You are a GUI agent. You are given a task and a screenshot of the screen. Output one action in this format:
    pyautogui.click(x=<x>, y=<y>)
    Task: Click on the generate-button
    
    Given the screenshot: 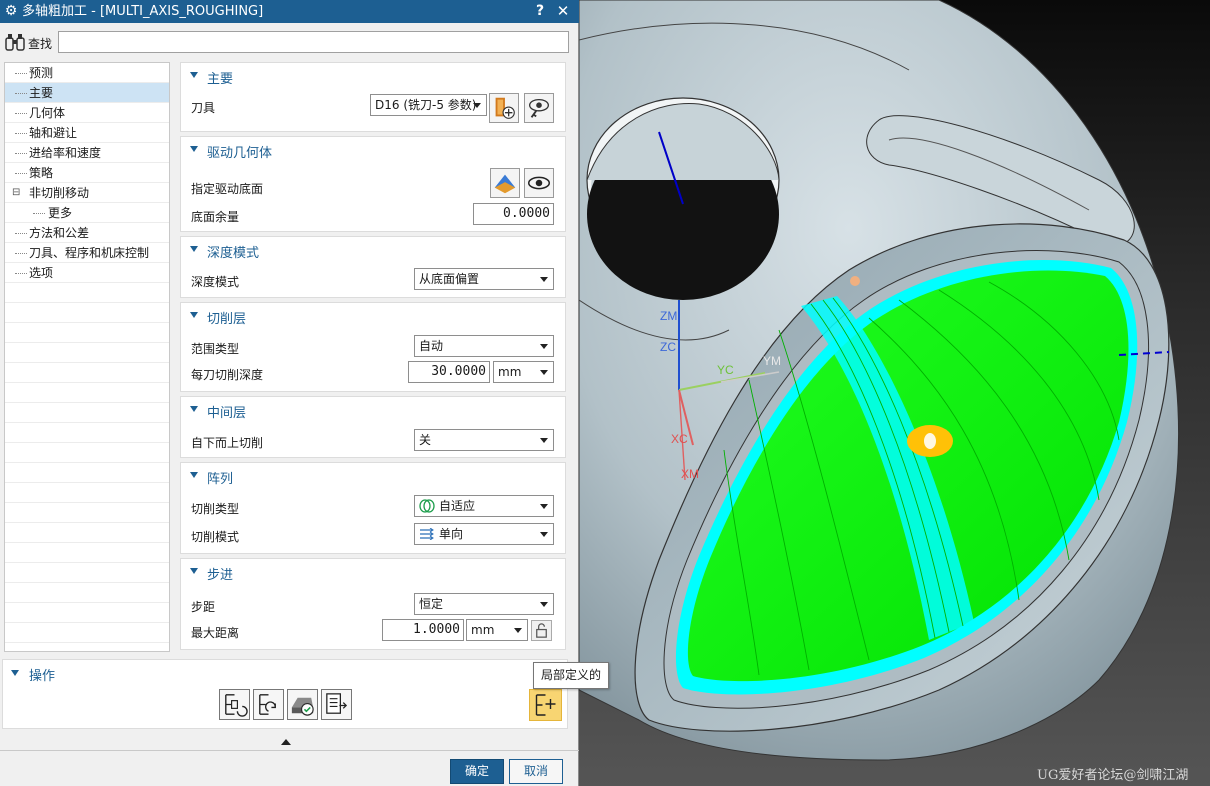 What is the action you would take?
    pyautogui.click(x=234, y=704)
    